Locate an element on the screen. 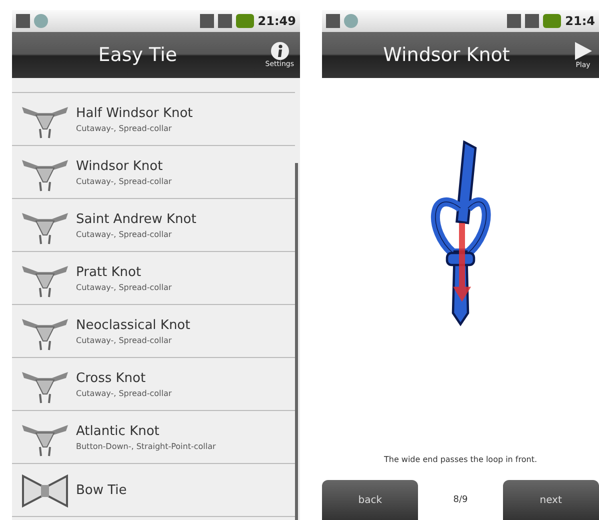  knot-name: Windsor Knot is located at coordinates (120, 166).